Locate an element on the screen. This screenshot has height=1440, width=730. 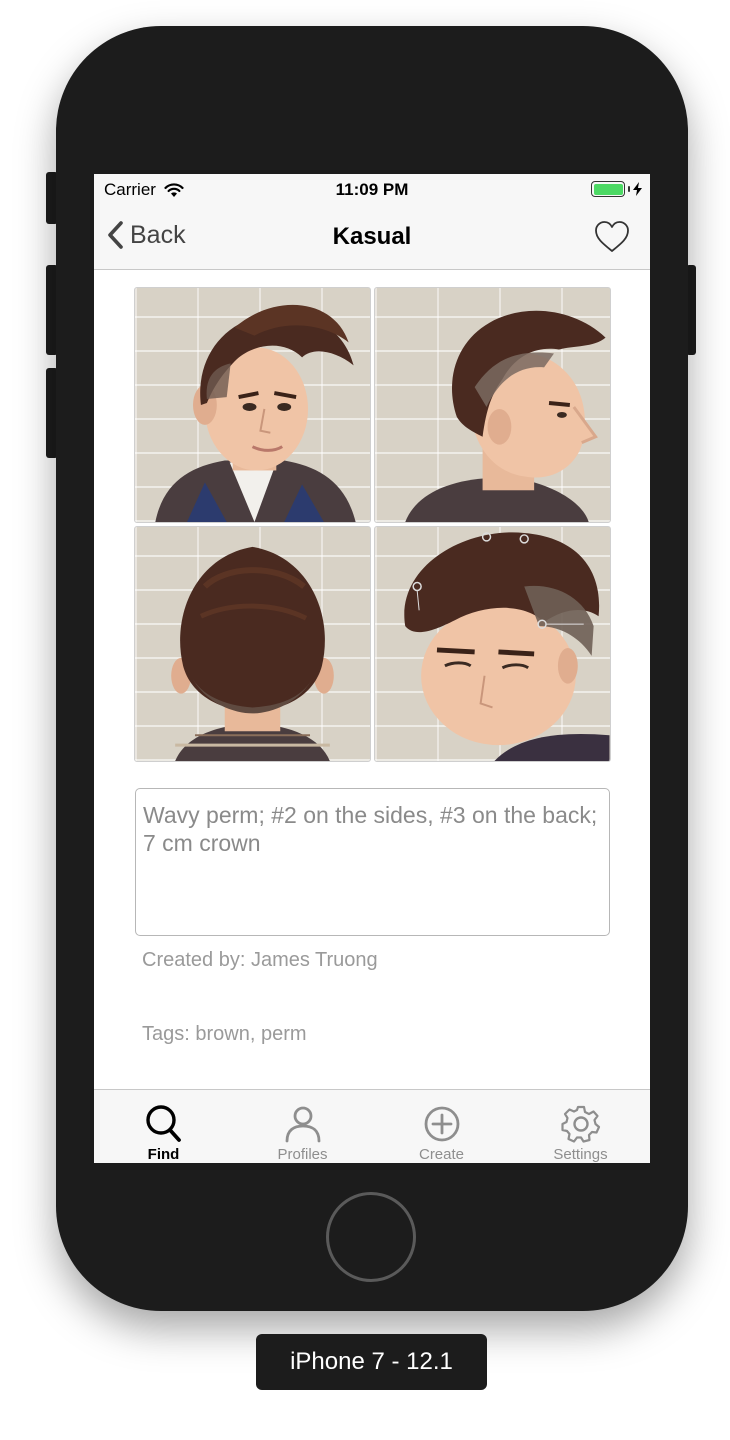
tab-find-label: Find is located at coordinates (163, 1154).